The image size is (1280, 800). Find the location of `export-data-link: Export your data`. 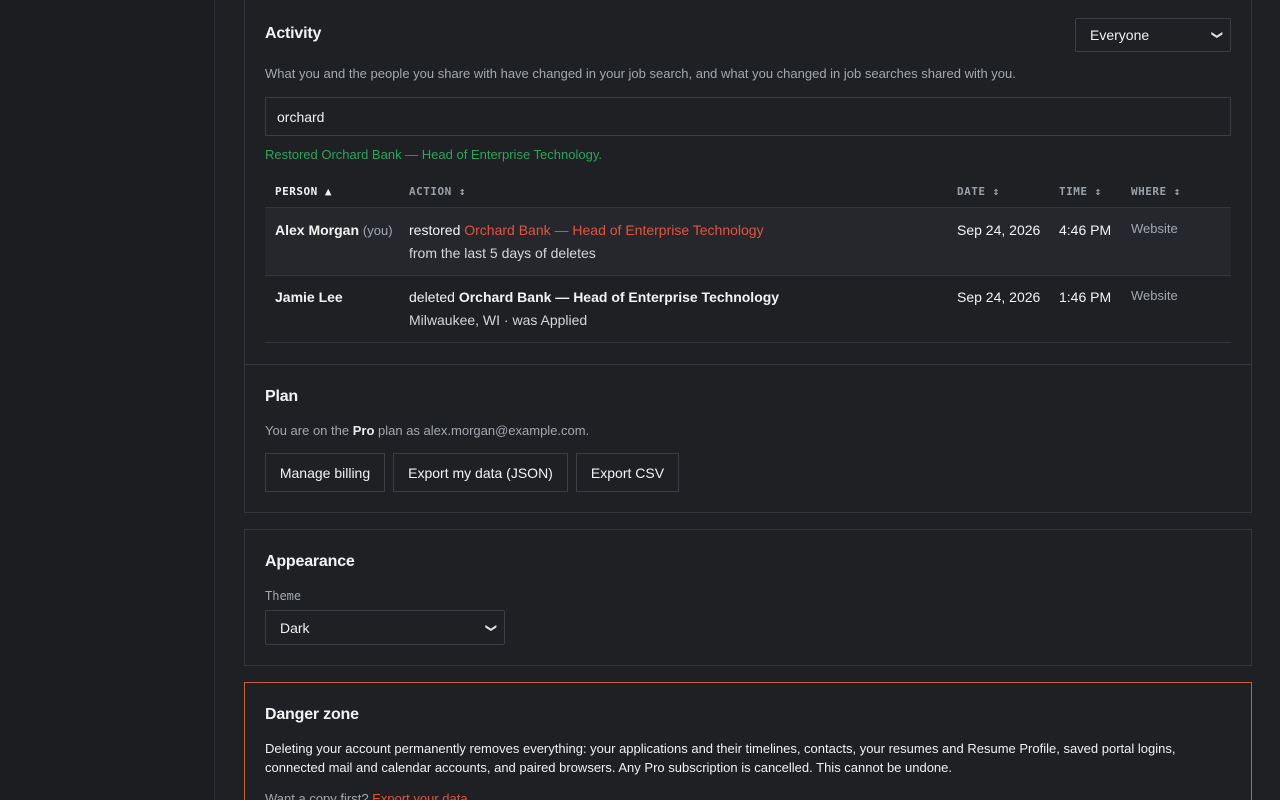

export-data-link: Export your data is located at coordinates (419, 795).